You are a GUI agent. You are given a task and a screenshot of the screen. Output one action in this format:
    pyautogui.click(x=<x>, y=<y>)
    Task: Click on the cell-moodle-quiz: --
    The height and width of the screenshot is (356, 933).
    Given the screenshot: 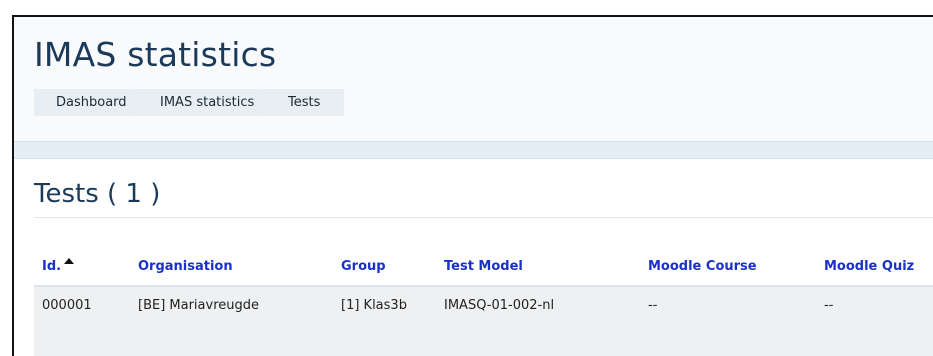 What is the action you would take?
    pyautogui.click(x=874, y=304)
    